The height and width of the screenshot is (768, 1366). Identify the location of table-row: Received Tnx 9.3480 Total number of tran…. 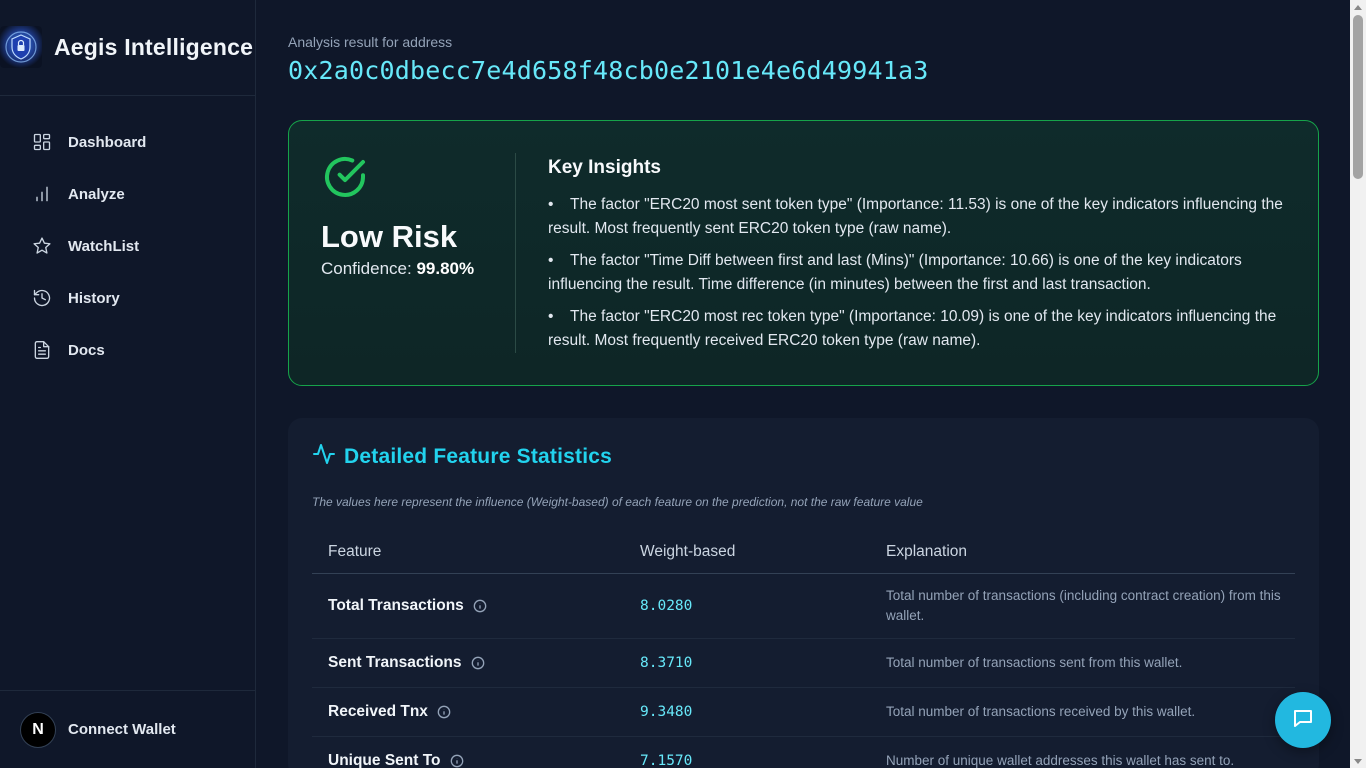
(803, 712).